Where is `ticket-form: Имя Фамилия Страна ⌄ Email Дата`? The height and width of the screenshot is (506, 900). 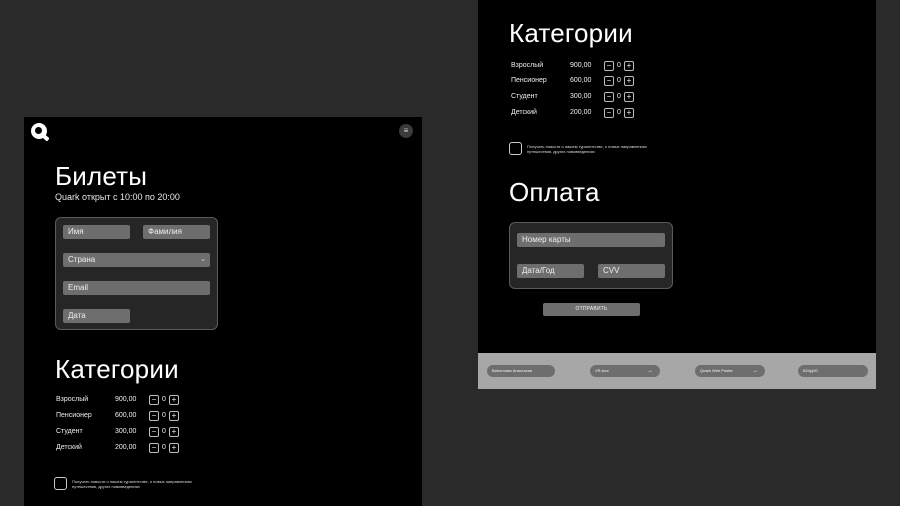 ticket-form: Имя Фамилия Страна ⌄ Email Дата is located at coordinates (136, 273).